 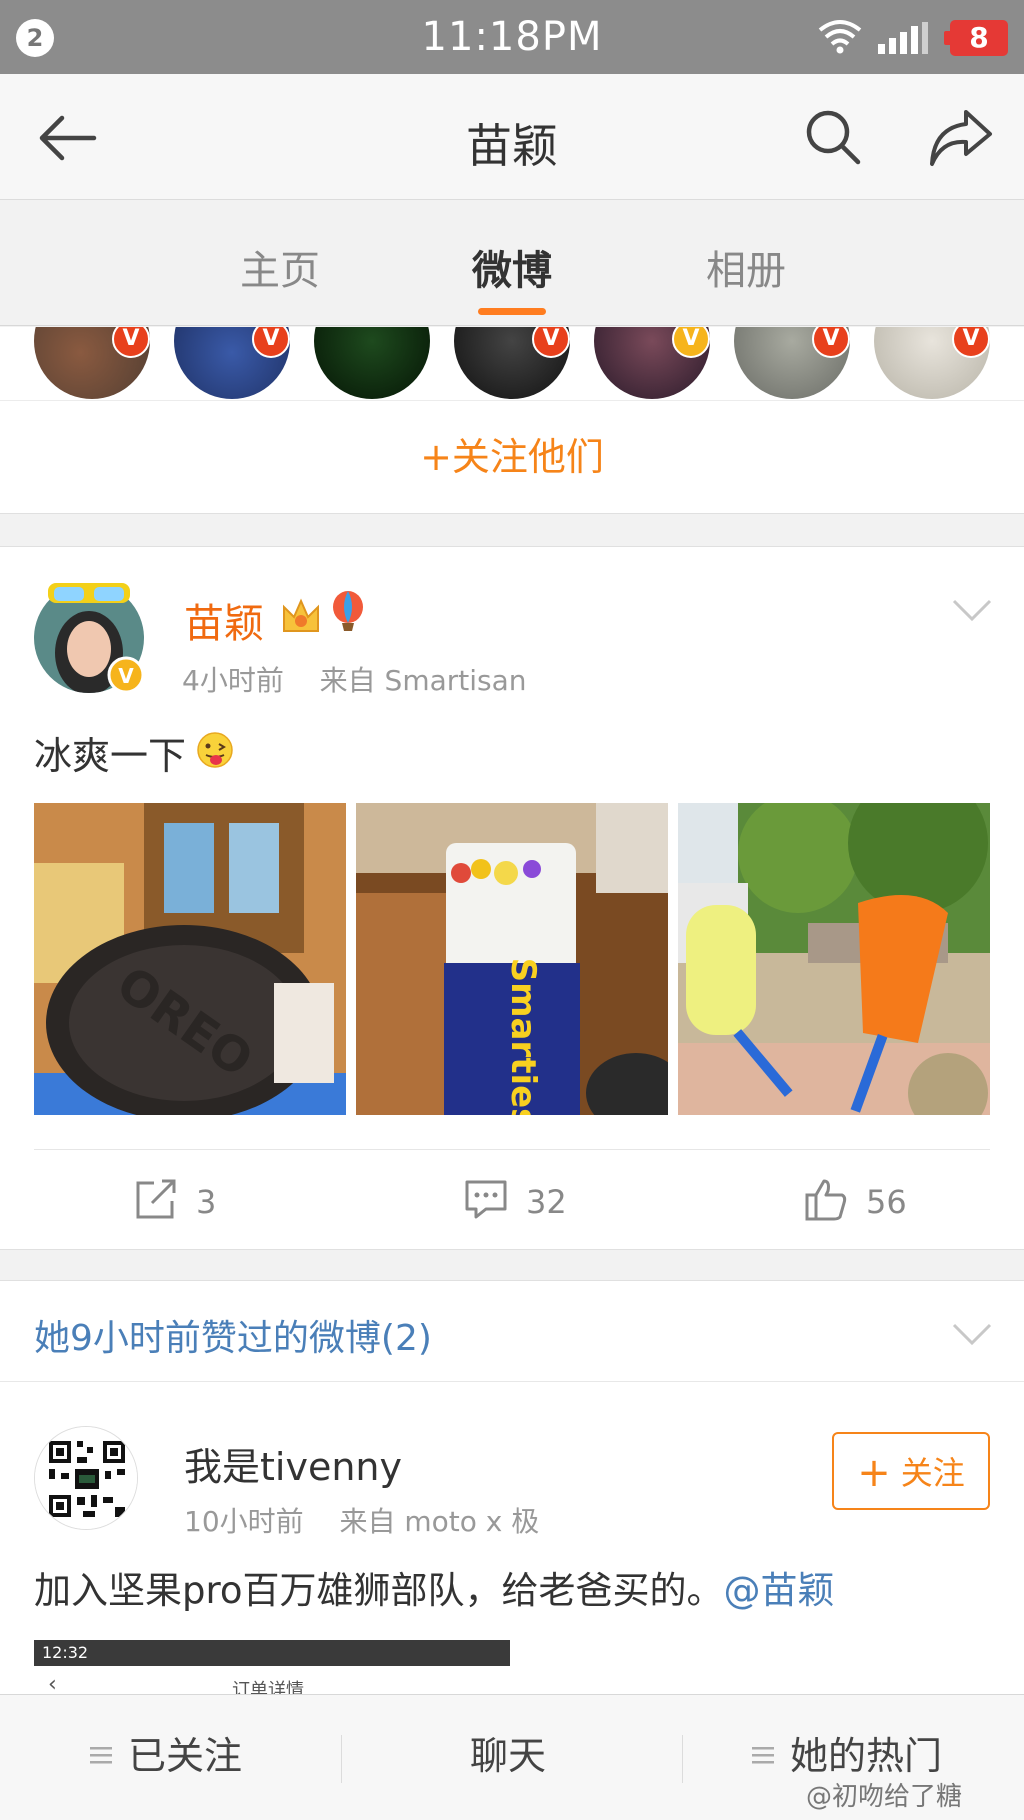 What do you see at coordinates (834, 959) in the screenshot?
I see `post-photo` at bounding box center [834, 959].